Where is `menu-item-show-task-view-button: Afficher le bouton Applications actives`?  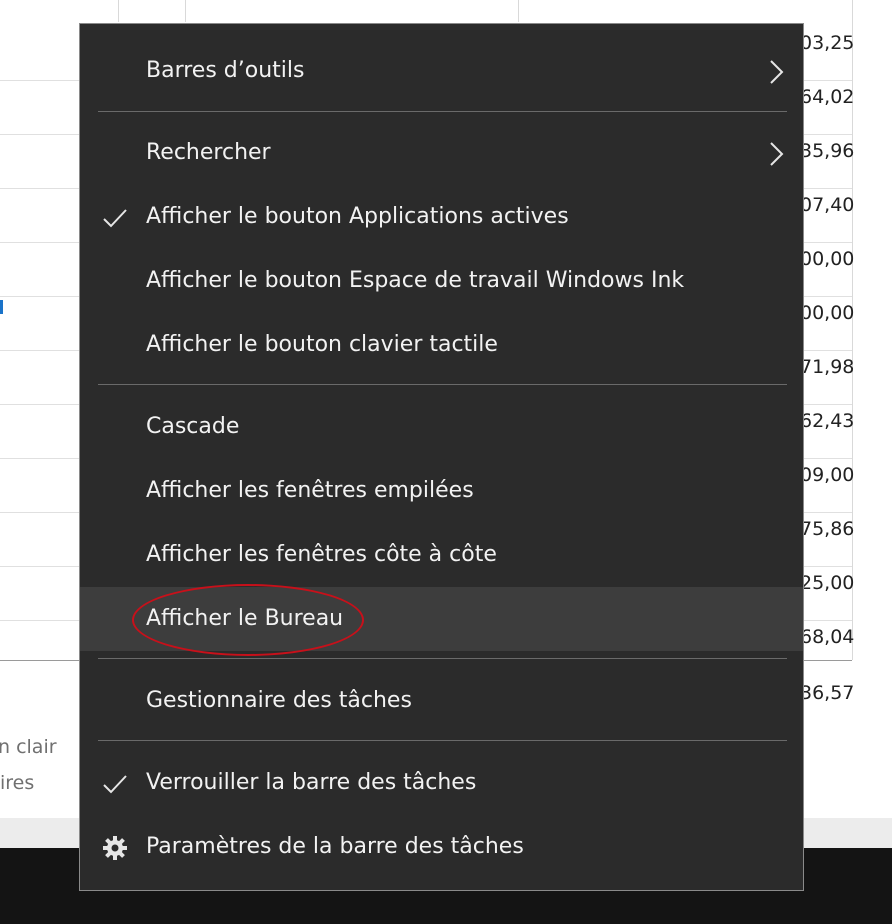
menu-item-show-task-view-button: Afficher le bouton Applications actives is located at coordinates (441, 217).